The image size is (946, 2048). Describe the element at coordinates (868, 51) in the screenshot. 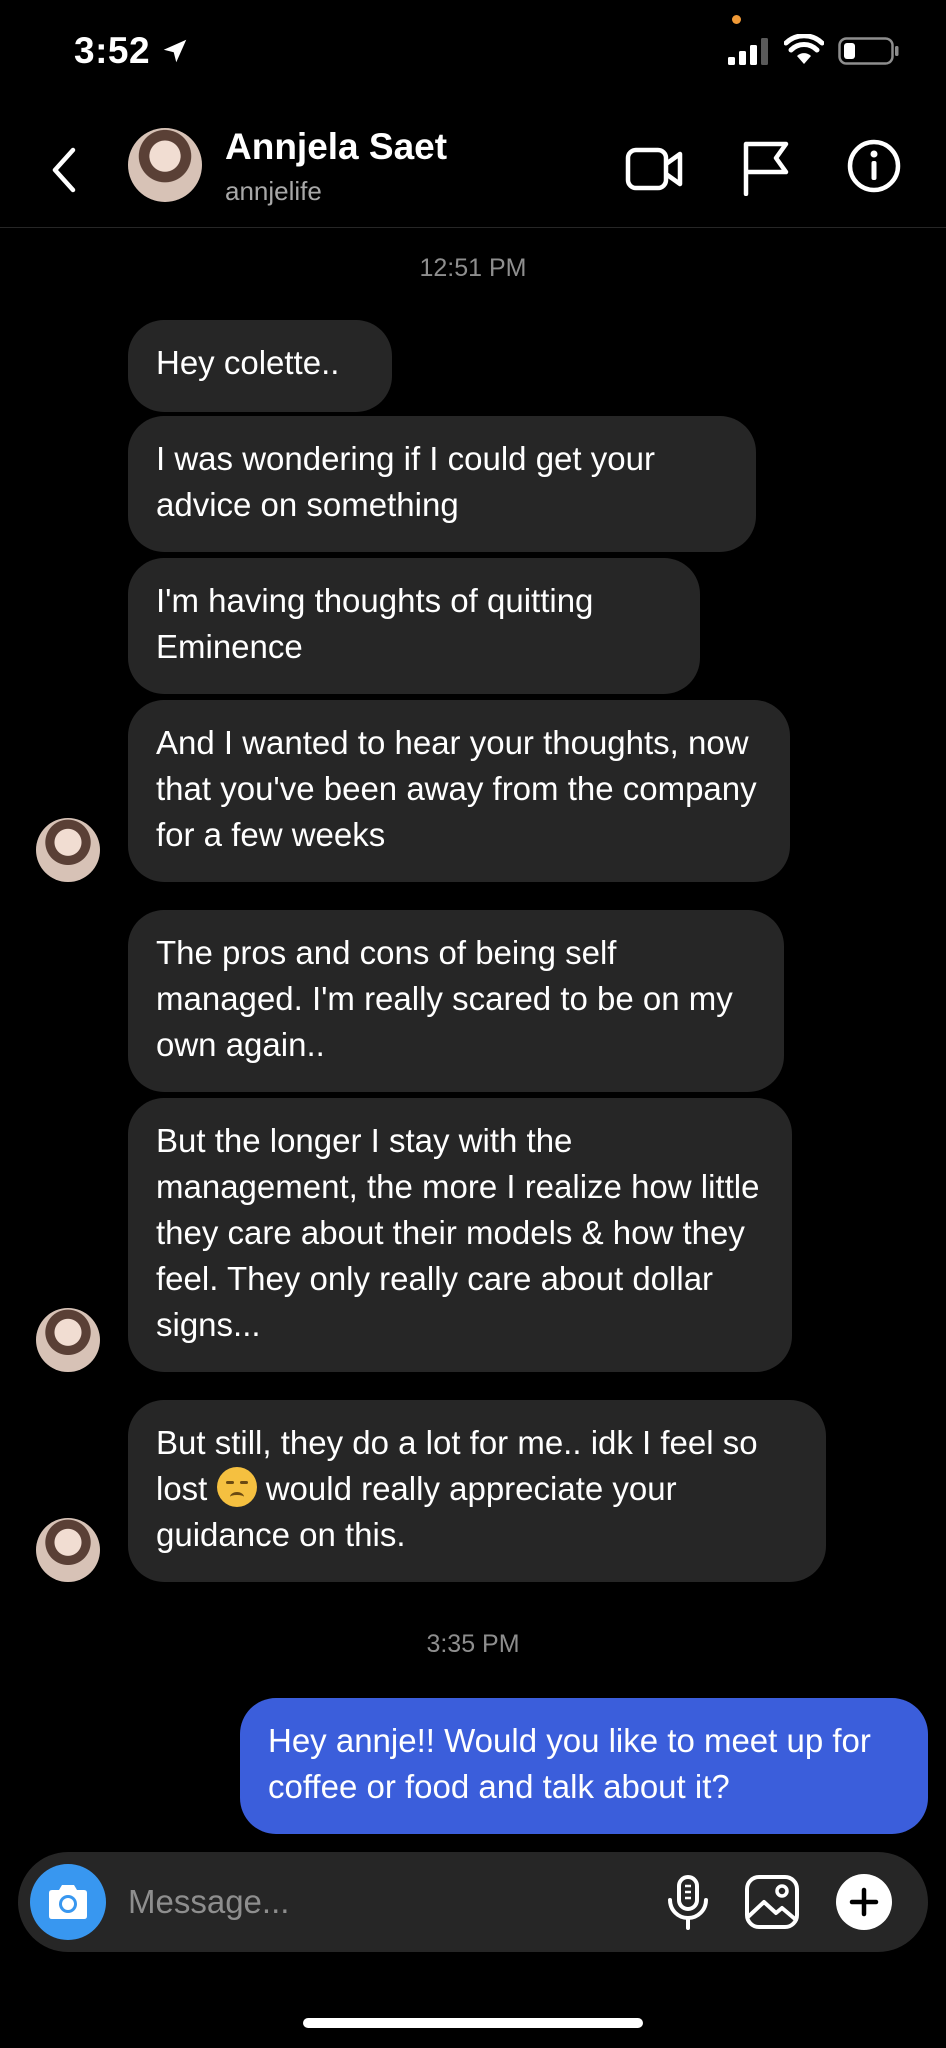

I see `battery-icon` at that location.